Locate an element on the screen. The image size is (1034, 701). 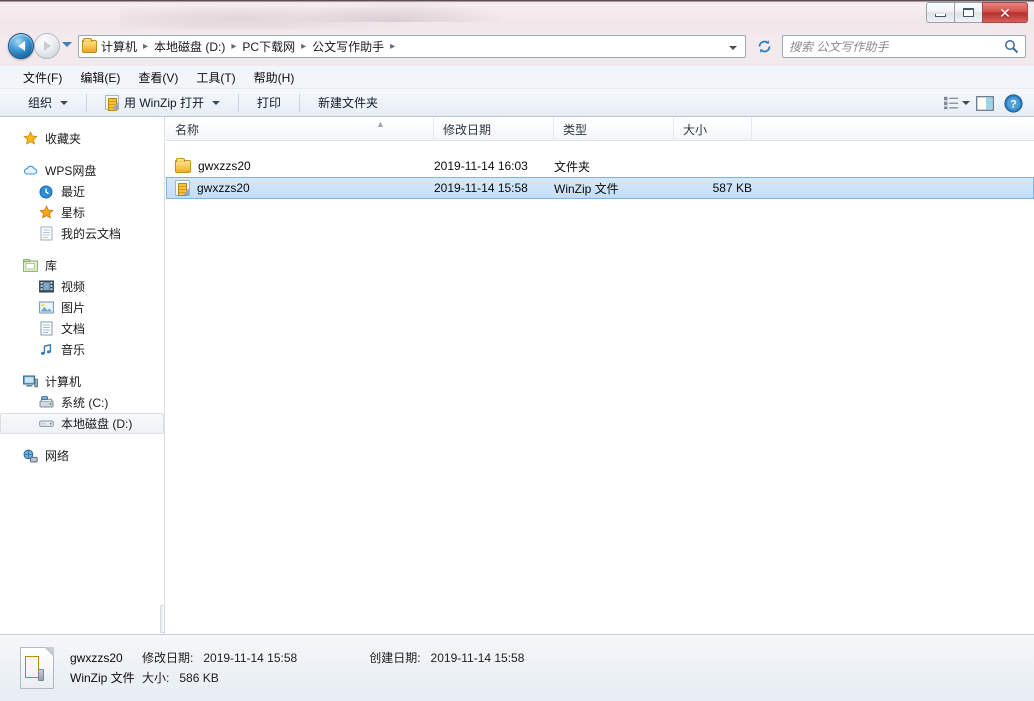
chevron-down-icon is located at coordinates (216, 102).